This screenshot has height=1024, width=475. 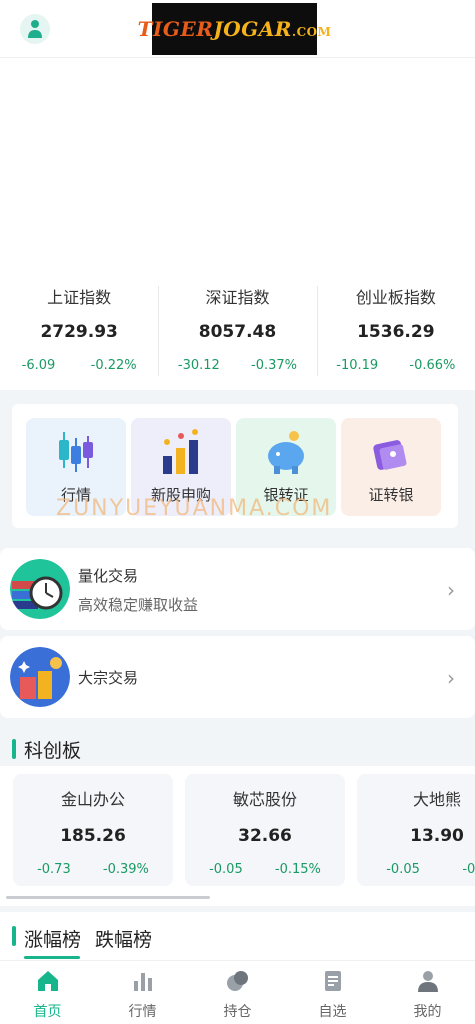 What do you see at coordinates (40, 589) in the screenshot?
I see `clock-money-icon` at bounding box center [40, 589].